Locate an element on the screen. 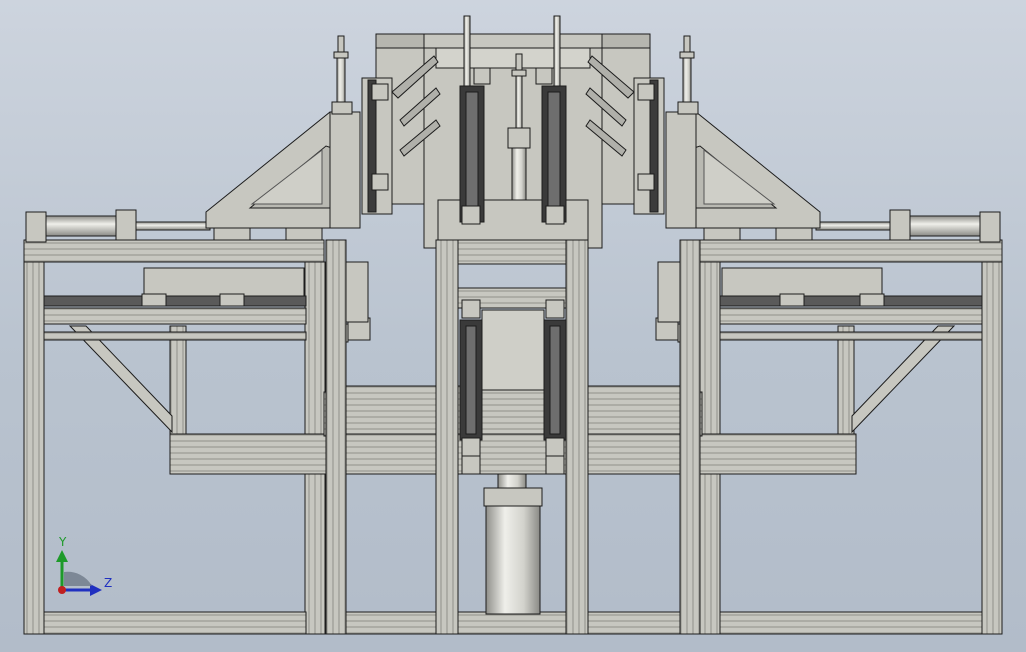  right-horizontal-cylinder is located at coordinates (908, 226).